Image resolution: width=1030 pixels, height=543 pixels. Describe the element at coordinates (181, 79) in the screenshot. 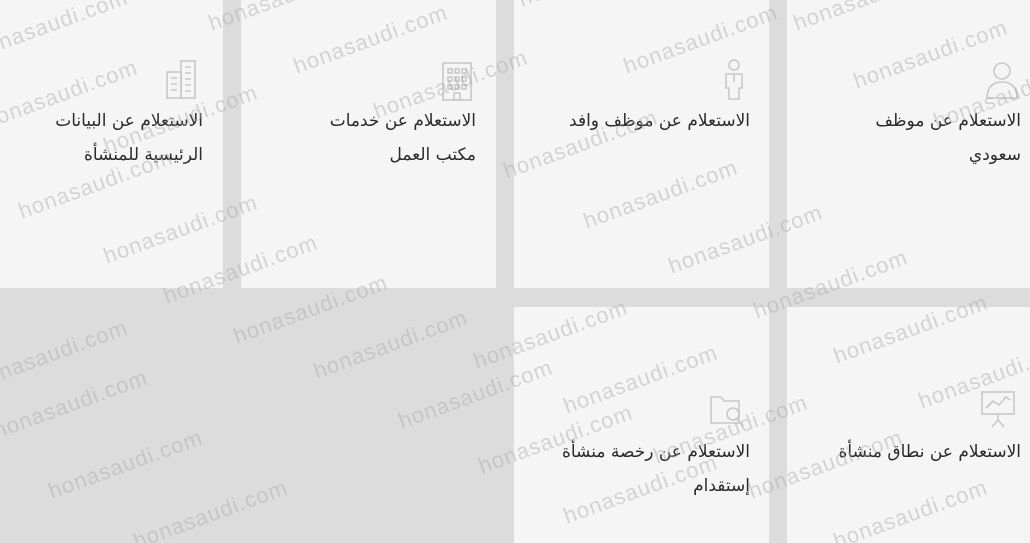

I see `buildings-icon` at that location.